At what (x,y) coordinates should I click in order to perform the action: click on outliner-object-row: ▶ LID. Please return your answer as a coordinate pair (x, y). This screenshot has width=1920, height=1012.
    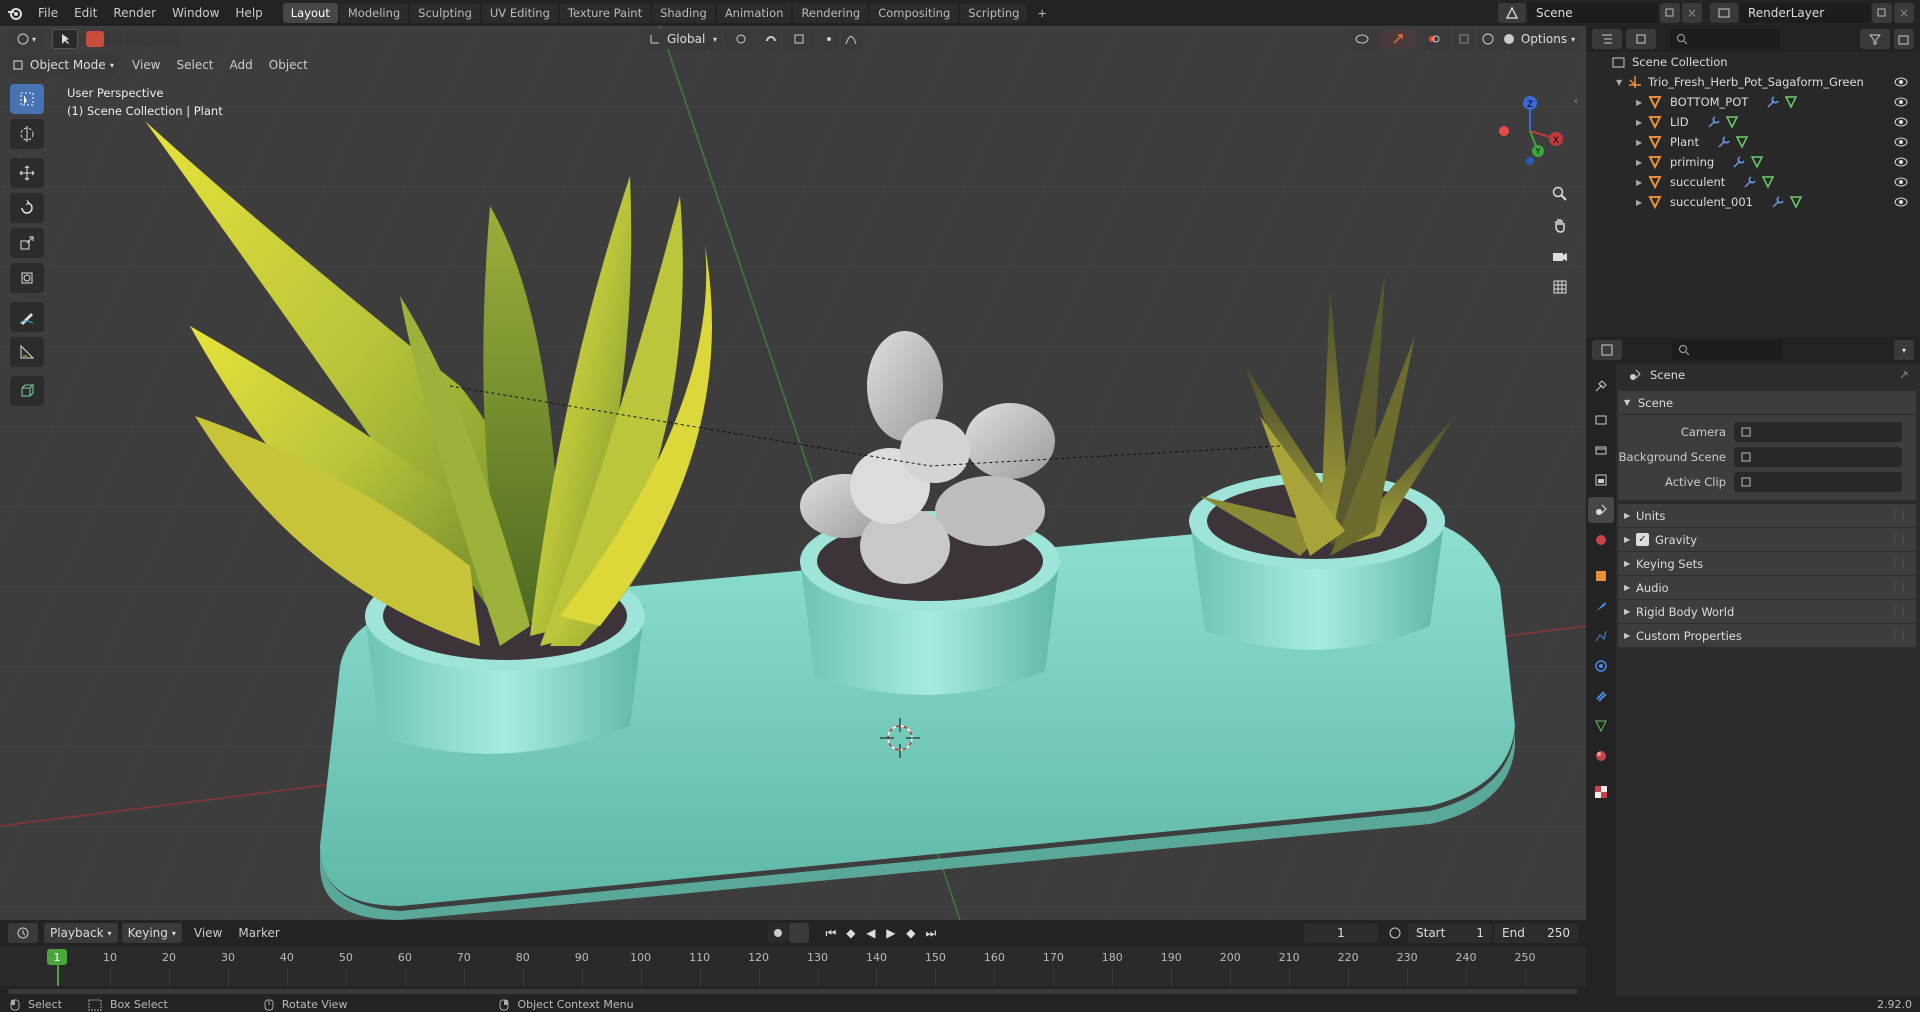
    Looking at the image, I should click on (1753, 122).